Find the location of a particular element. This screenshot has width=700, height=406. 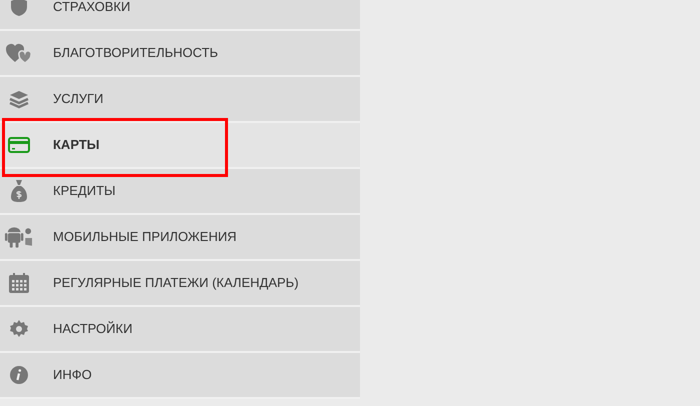

settings-icon is located at coordinates (18, 329).